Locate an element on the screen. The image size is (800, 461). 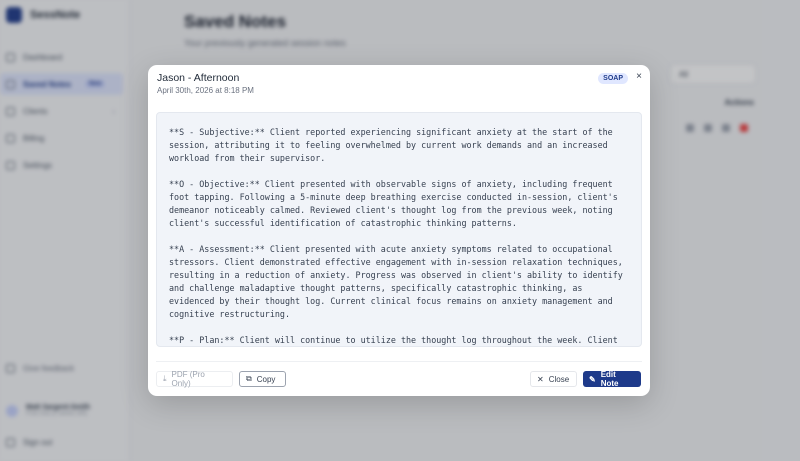
edit-note-button: ✎ Edit Note is located at coordinates (612, 379).